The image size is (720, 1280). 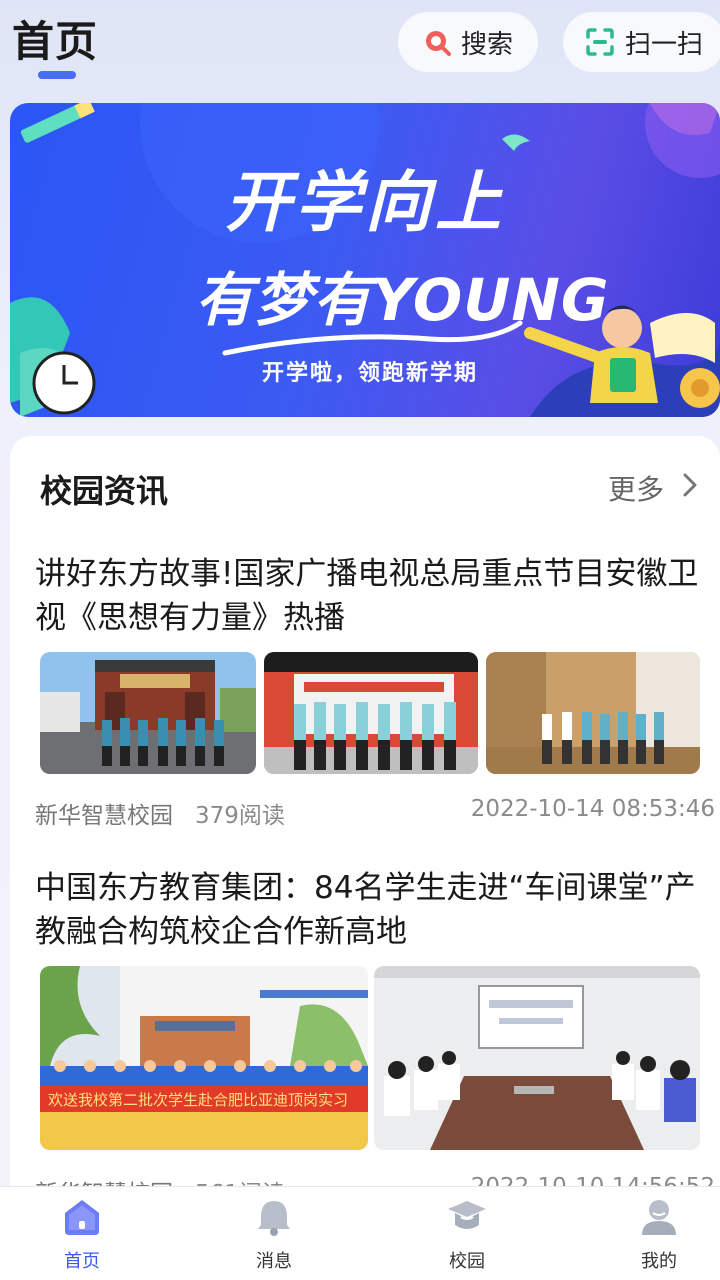 I want to click on bottom-tab-bar: 首页 消息 校园 我的, so click(x=360, y=1233).